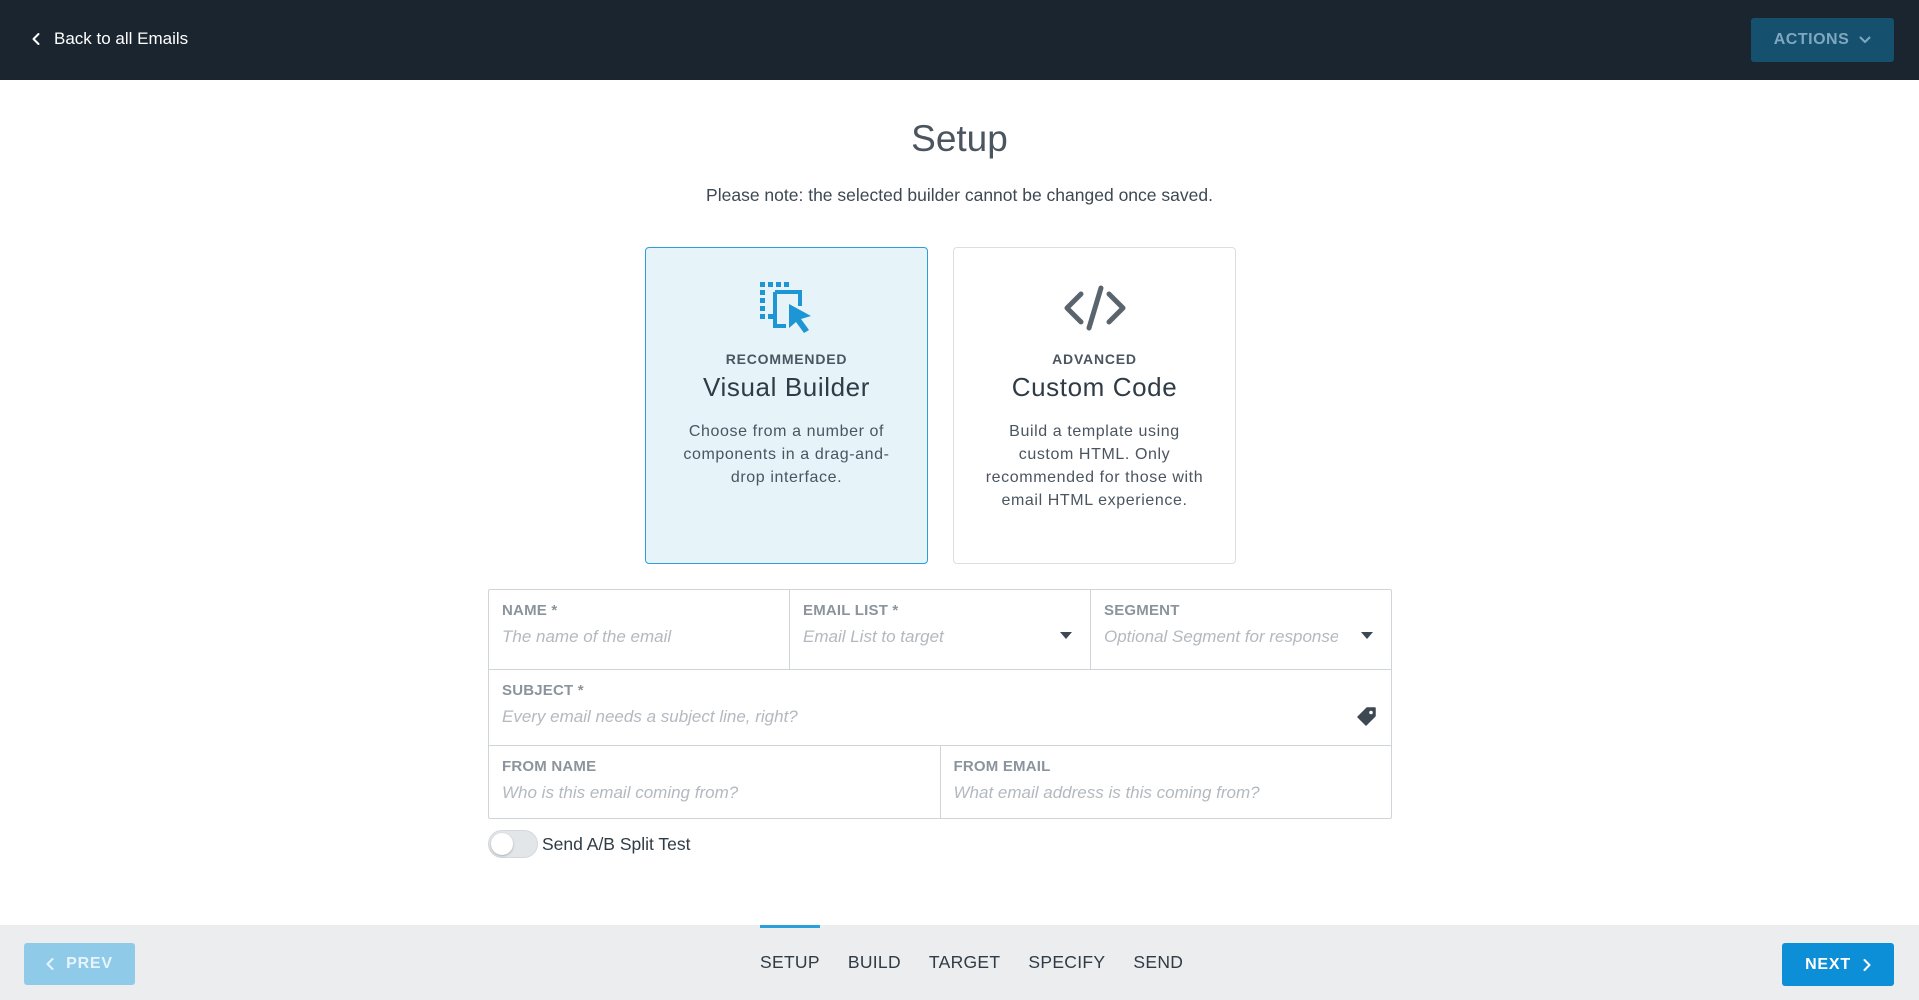 This screenshot has width=1919, height=1000. Describe the element at coordinates (1867, 964) in the screenshot. I see `chevron-right-icon` at that location.